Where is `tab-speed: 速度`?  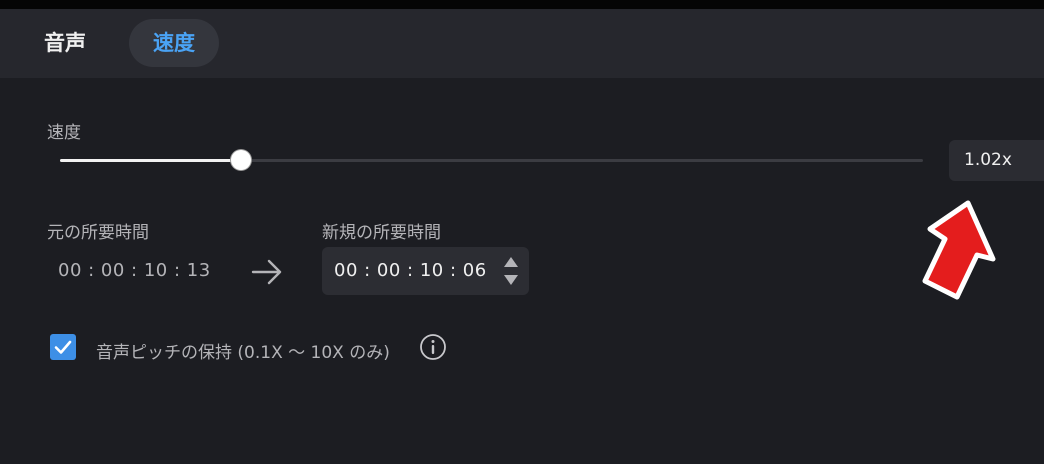
tab-speed: 速度 is located at coordinates (174, 43).